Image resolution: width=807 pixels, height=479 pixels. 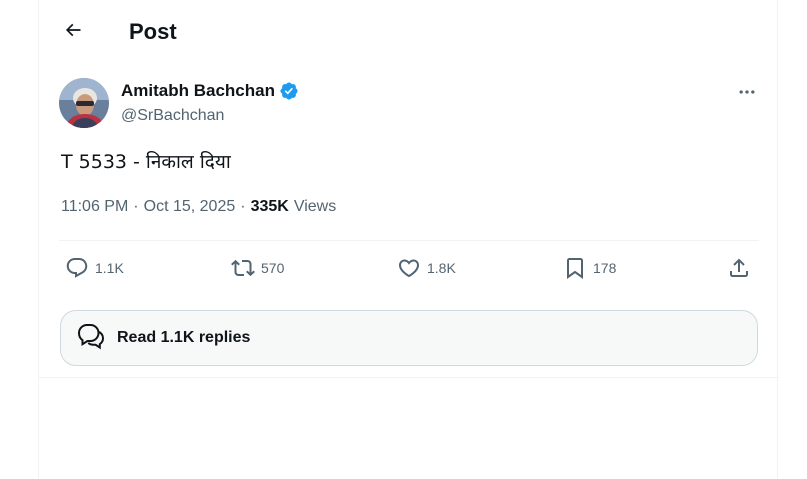 I want to click on action-bar: 1.1K 570 1.8K 178, so click(x=409, y=270).